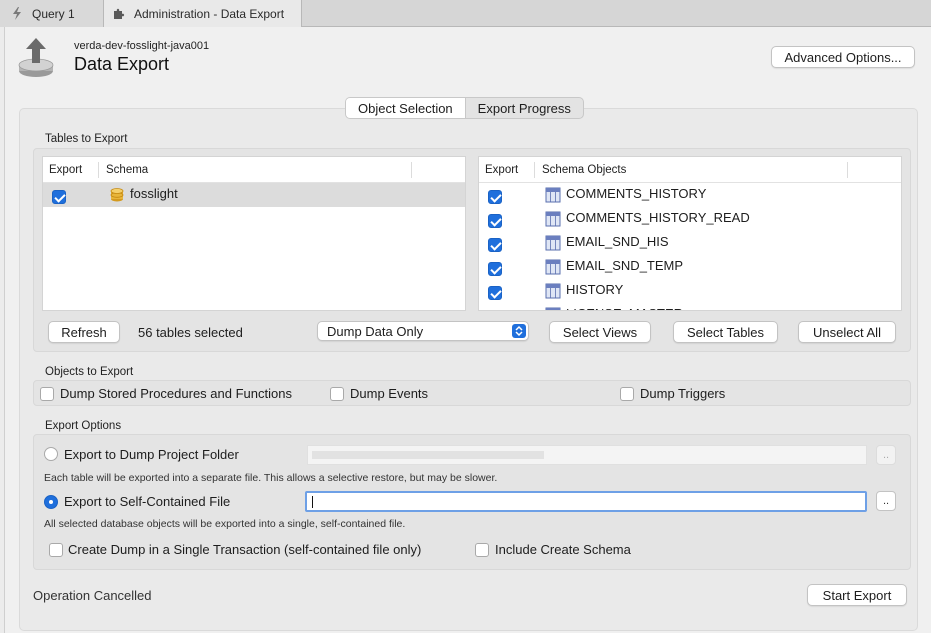 The height and width of the screenshot is (633, 931). I want to click on object-name: COMMENTS_HISTORY_READ, so click(658, 217).